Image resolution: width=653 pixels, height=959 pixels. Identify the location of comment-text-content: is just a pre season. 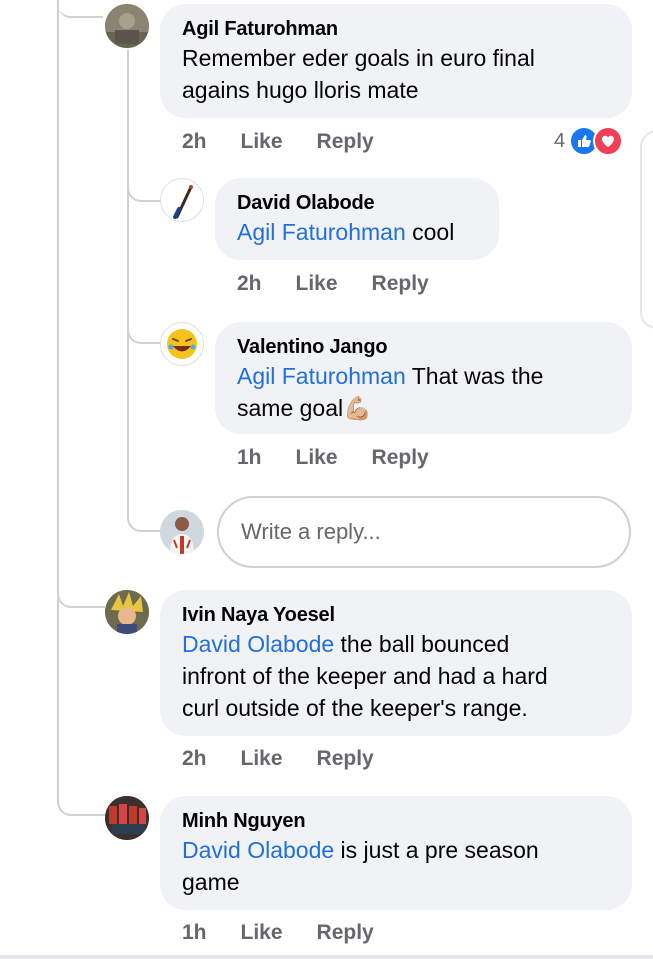
(436, 850).